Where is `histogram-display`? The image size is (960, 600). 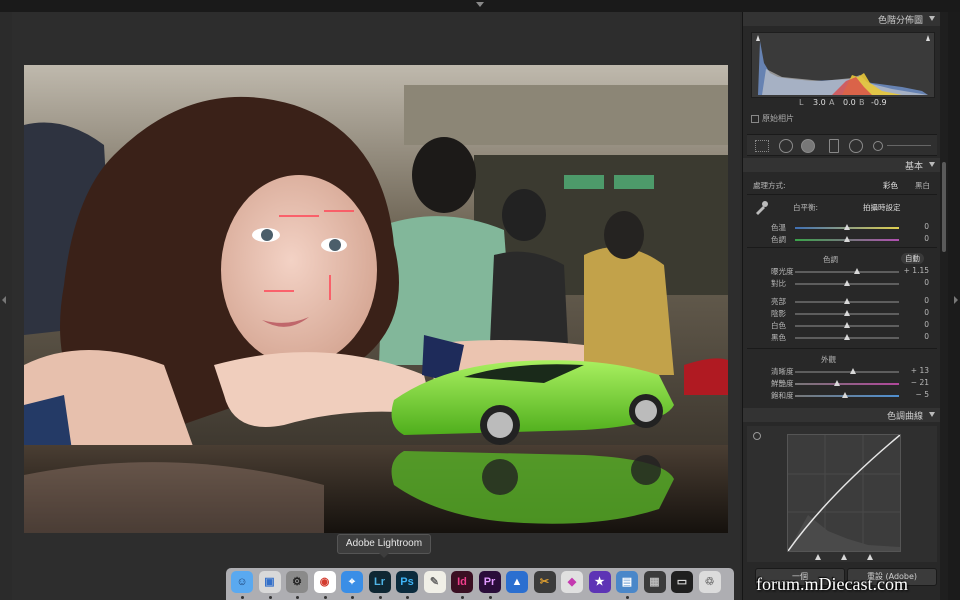
histogram-display is located at coordinates (843, 65).